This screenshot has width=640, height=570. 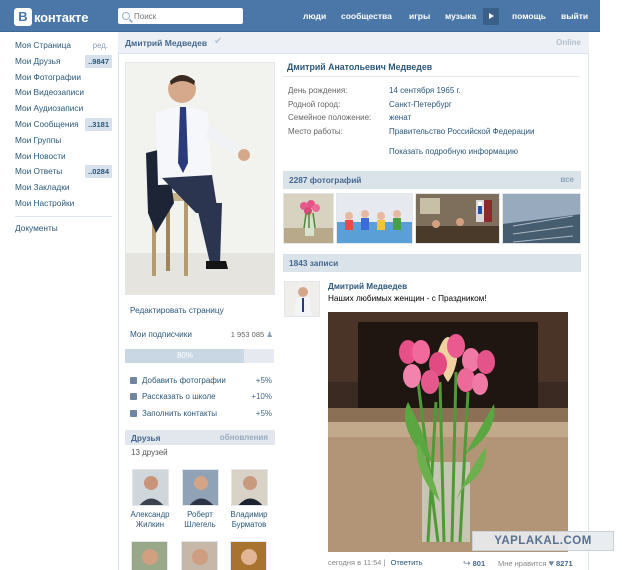 What do you see at coordinates (40, 155) in the screenshot?
I see `sidebar-item-label: Мои Новости` at bounding box center [40, 155].